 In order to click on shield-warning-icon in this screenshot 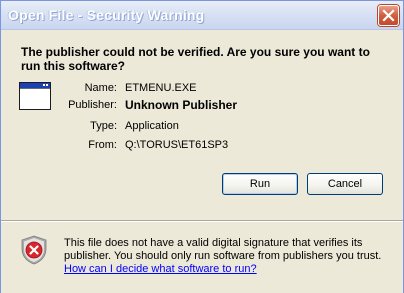, I will do `click(34, 250)`.